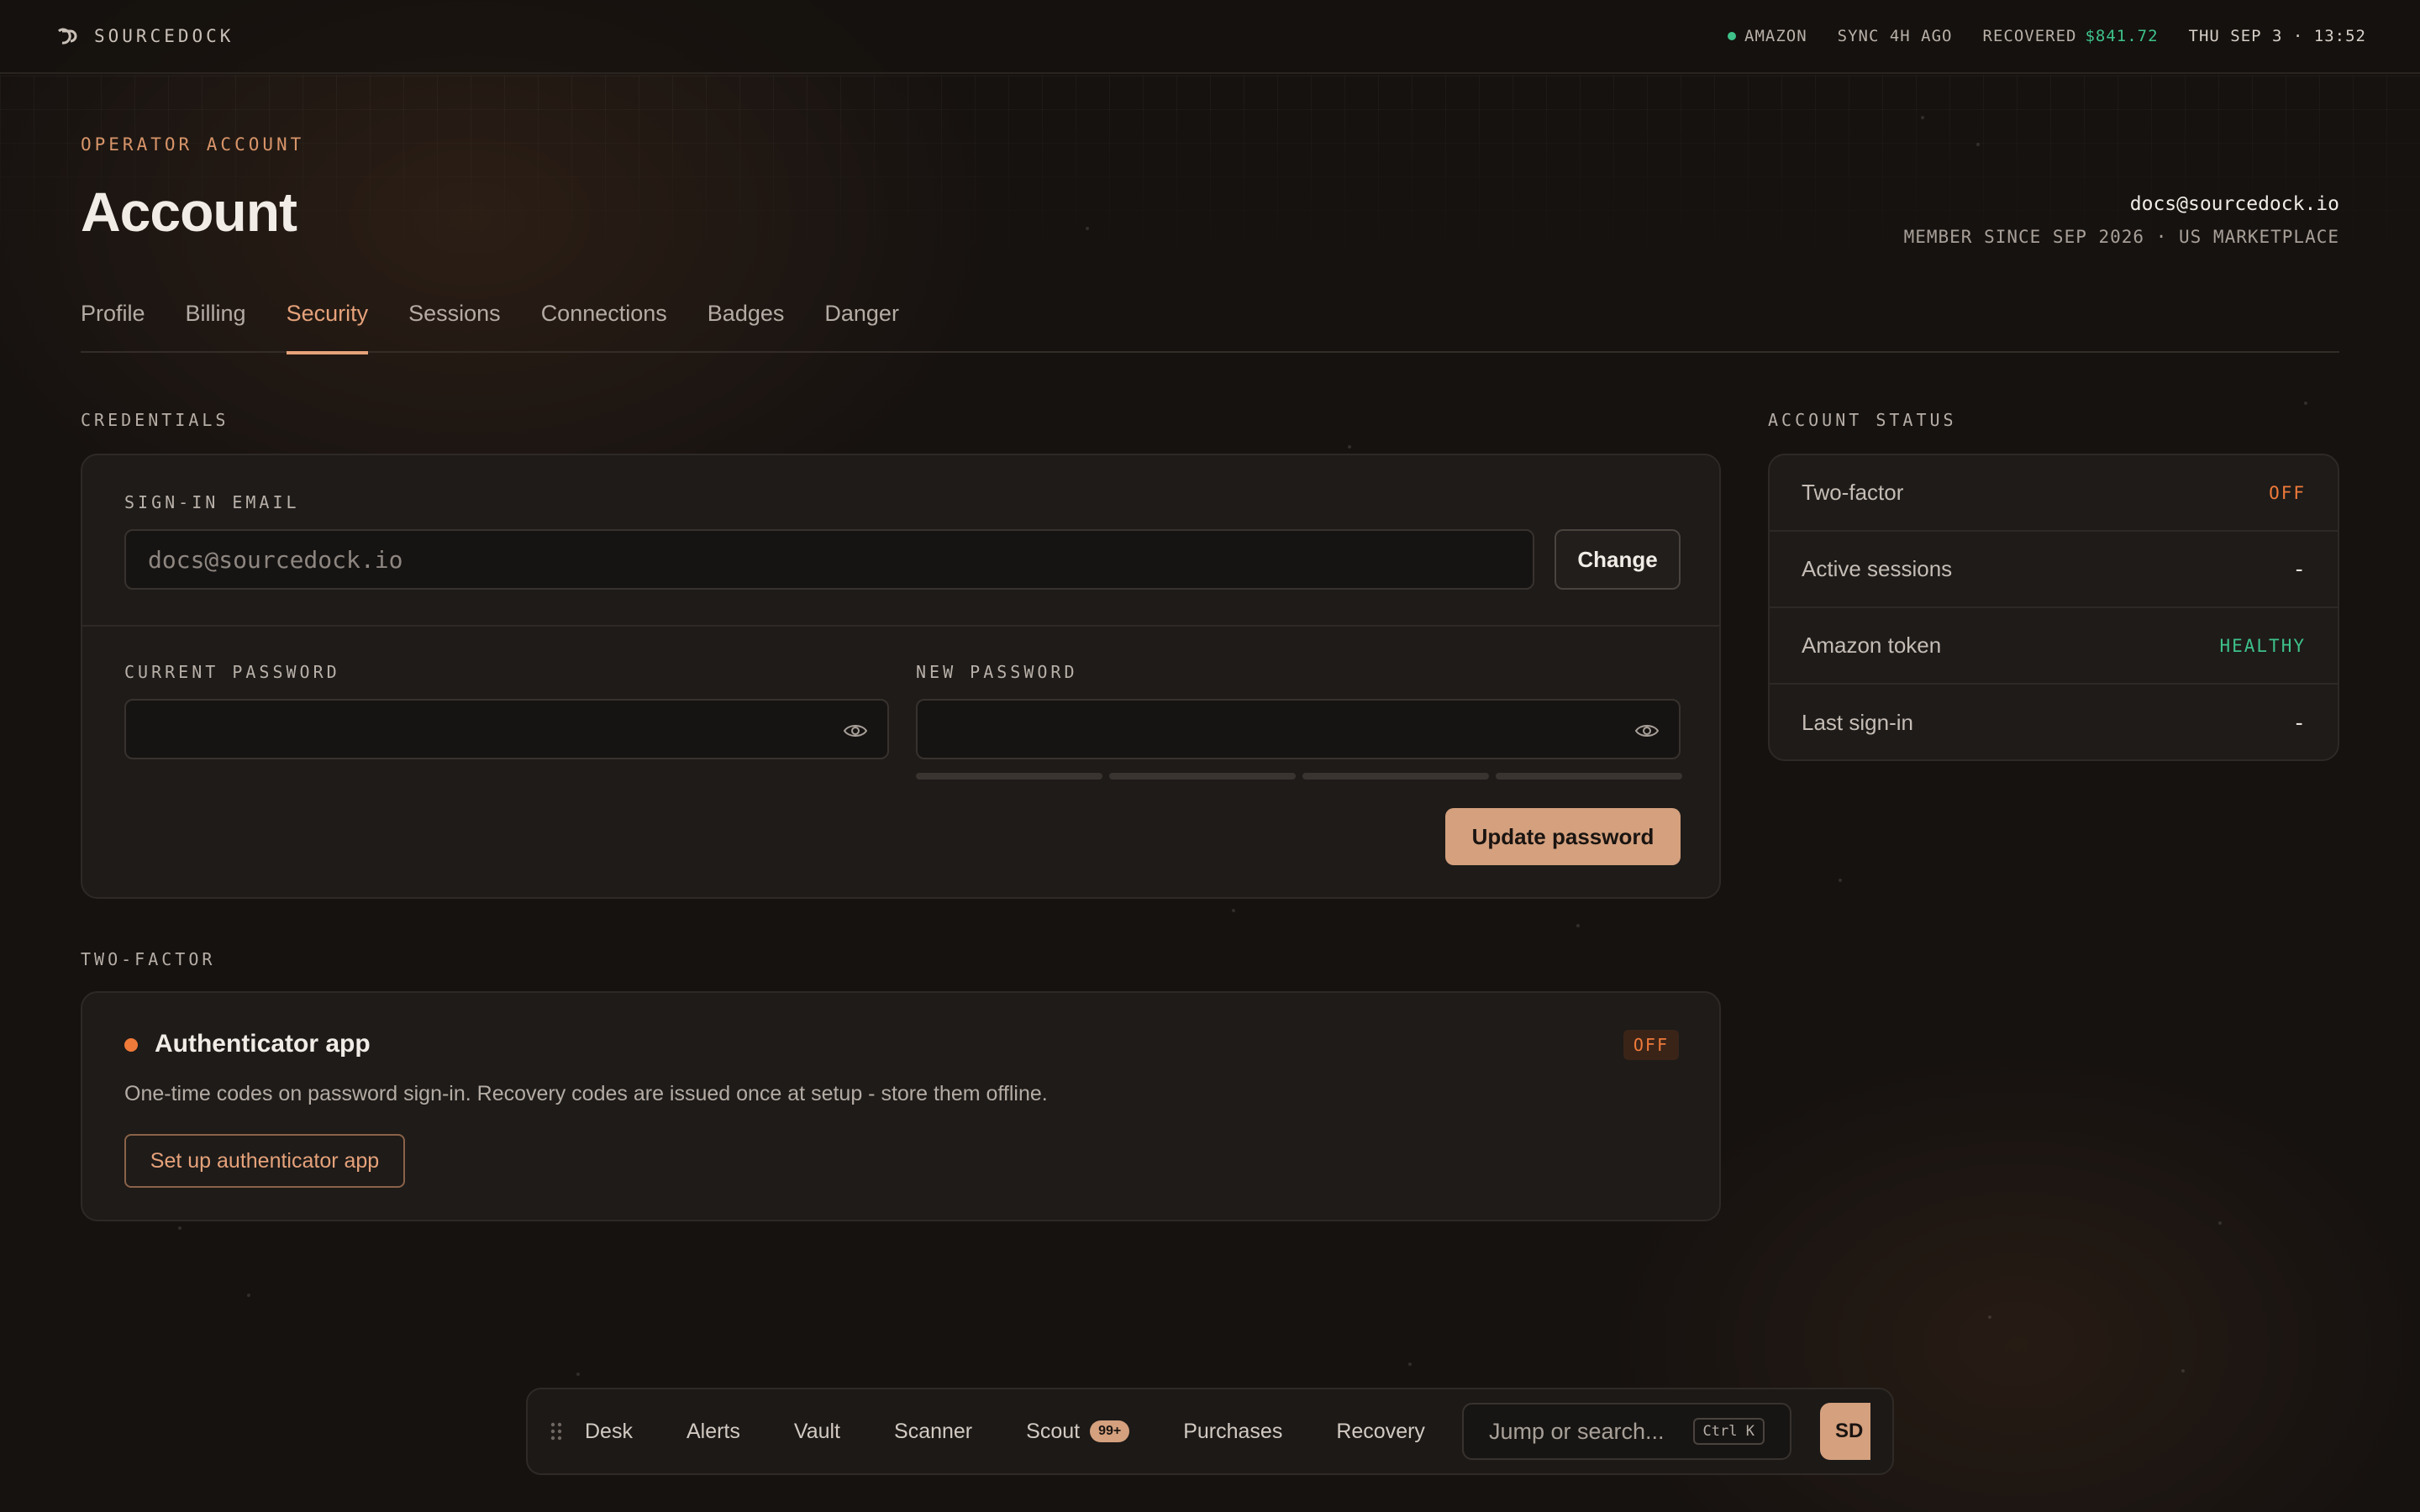  Describe the element at coordinates (155, 420) in the screenshot. I see `credentials-section-label: CREDENTIALS` at that location.